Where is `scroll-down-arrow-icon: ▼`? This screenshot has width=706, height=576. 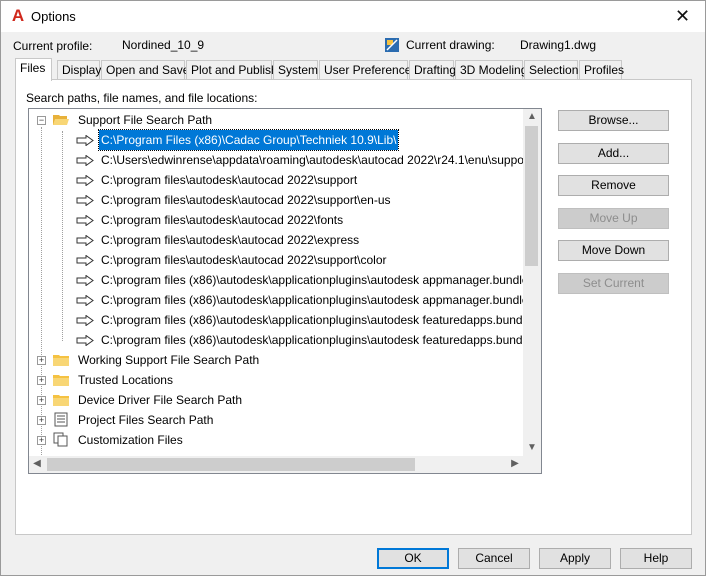
scroll-down-arrow-icon: ▼ is located at coordinates (532, 447).